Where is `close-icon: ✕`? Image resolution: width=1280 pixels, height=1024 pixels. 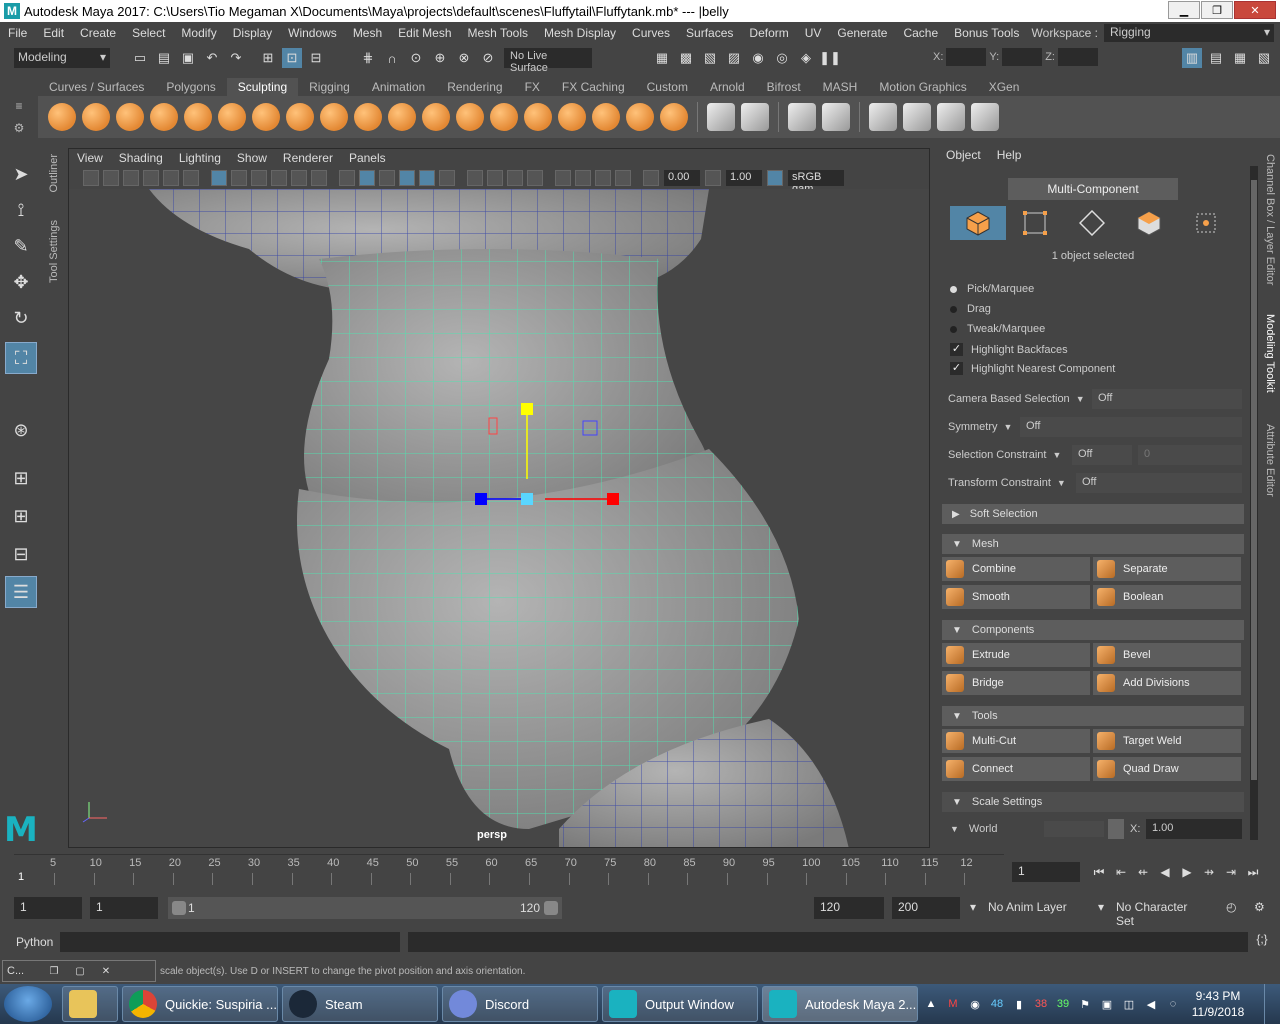 close-icon: ✕ is located at coordinates (106, 971).